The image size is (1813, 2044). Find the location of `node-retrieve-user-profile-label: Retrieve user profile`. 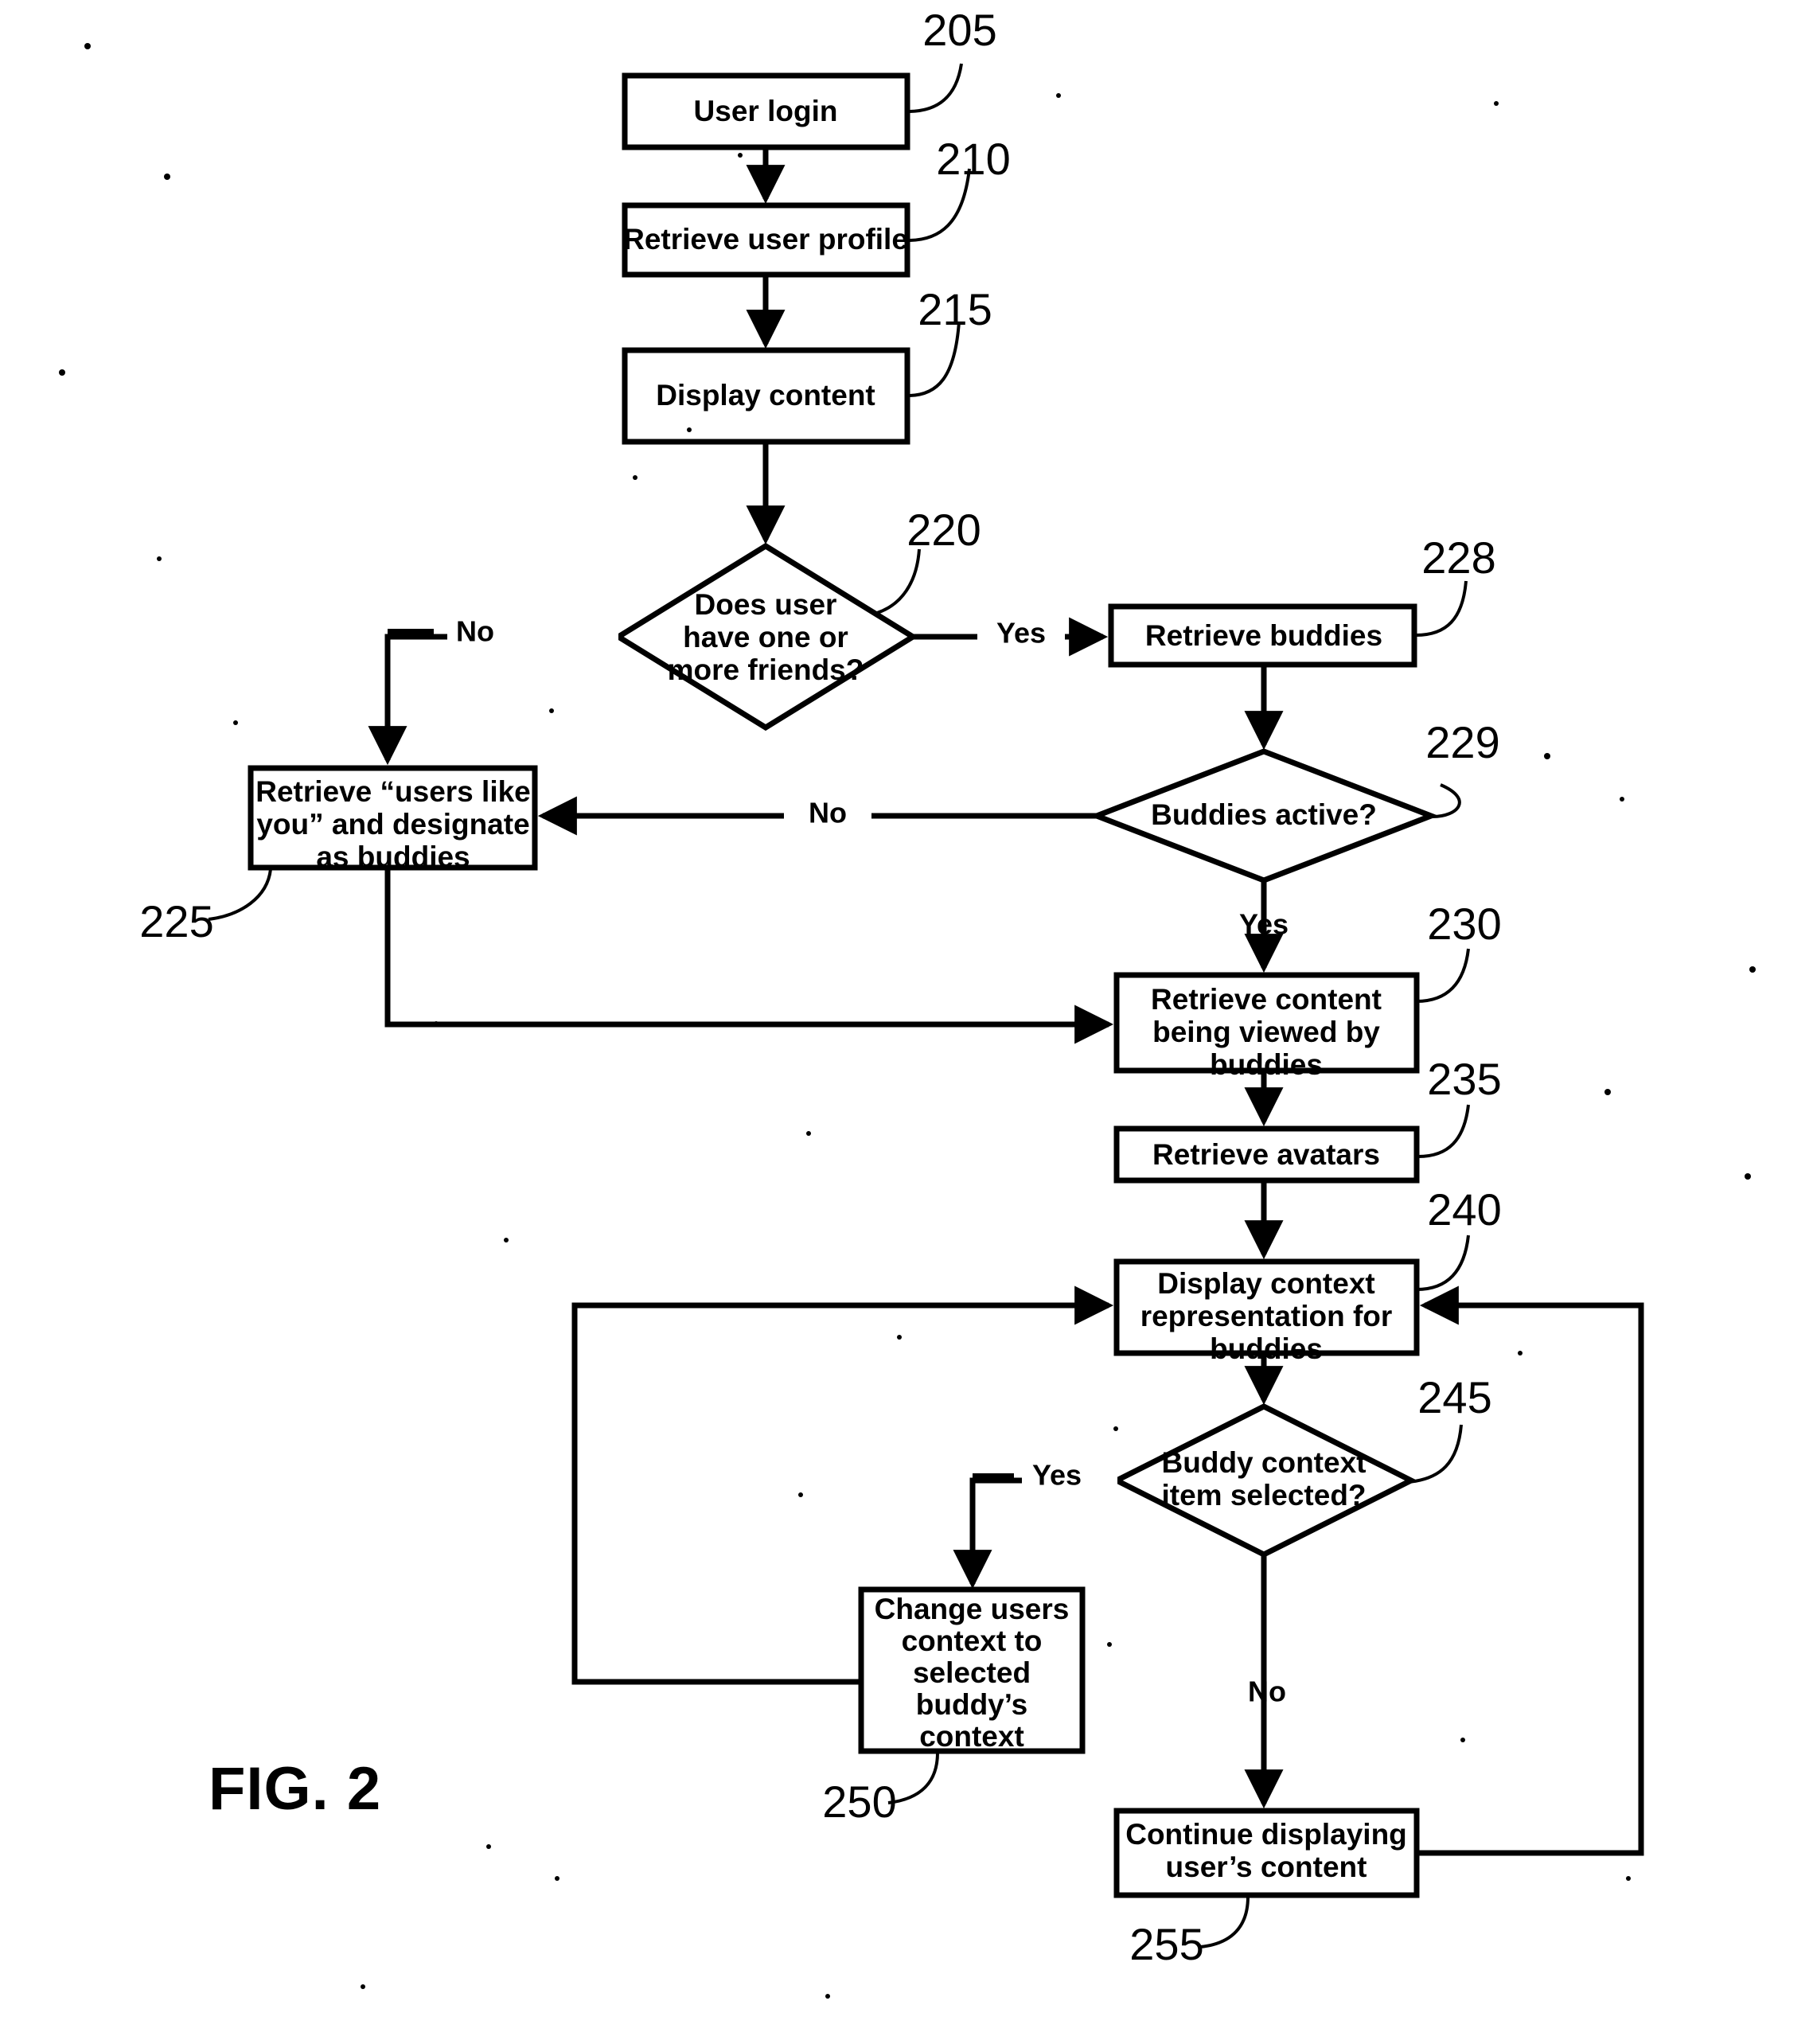

node-retrieve-user-profile-label: Retrieve user profile is located at coordinates (766, 239).